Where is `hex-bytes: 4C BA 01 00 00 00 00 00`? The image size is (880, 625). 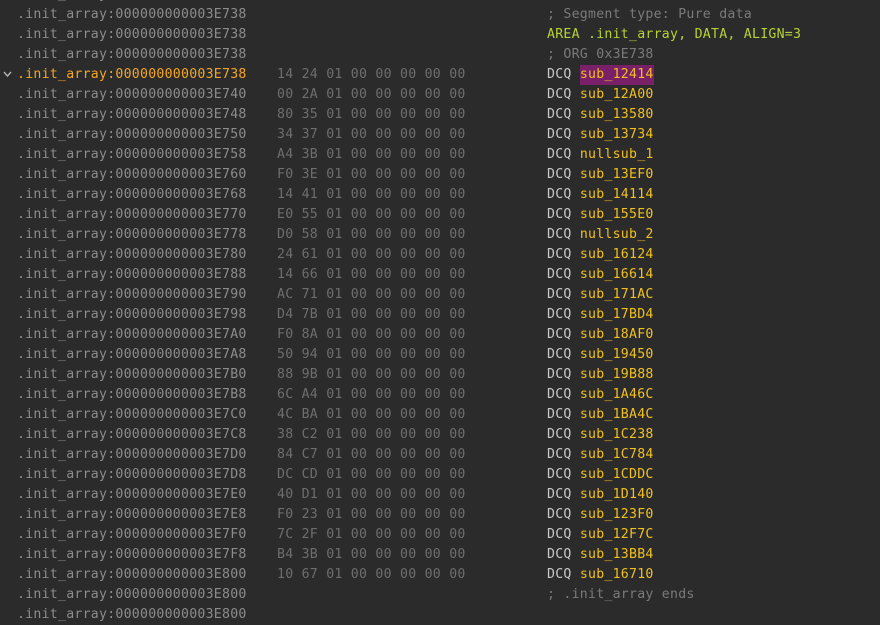 hex-bytes: 4C BA 01 00 00 00 00 00 is located at coordinates (371, 414).